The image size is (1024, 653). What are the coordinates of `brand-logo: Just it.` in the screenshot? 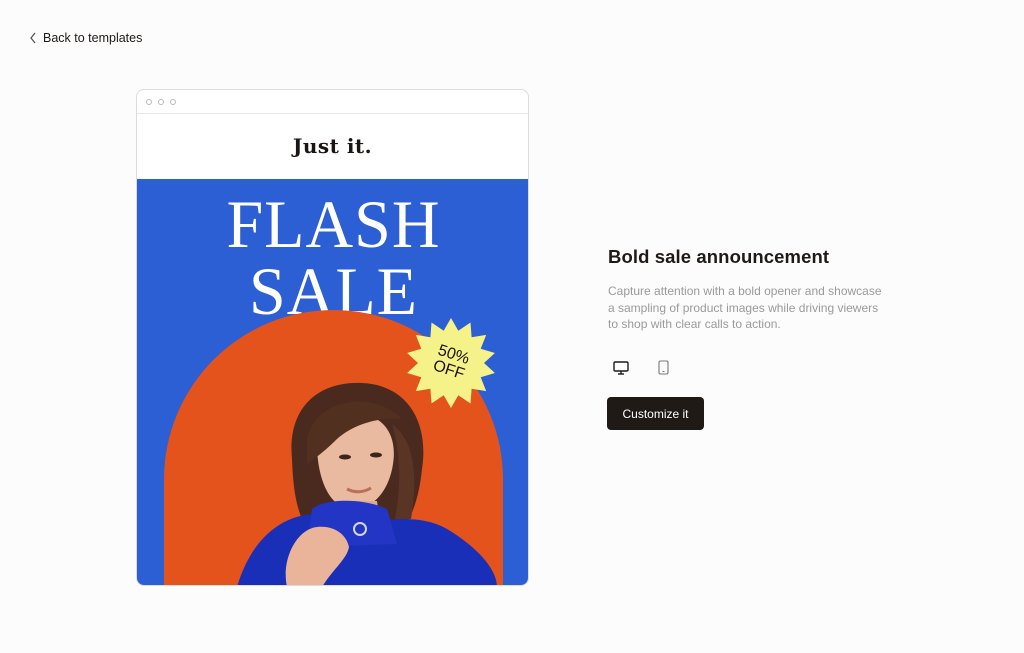 It's located at (332, 146).